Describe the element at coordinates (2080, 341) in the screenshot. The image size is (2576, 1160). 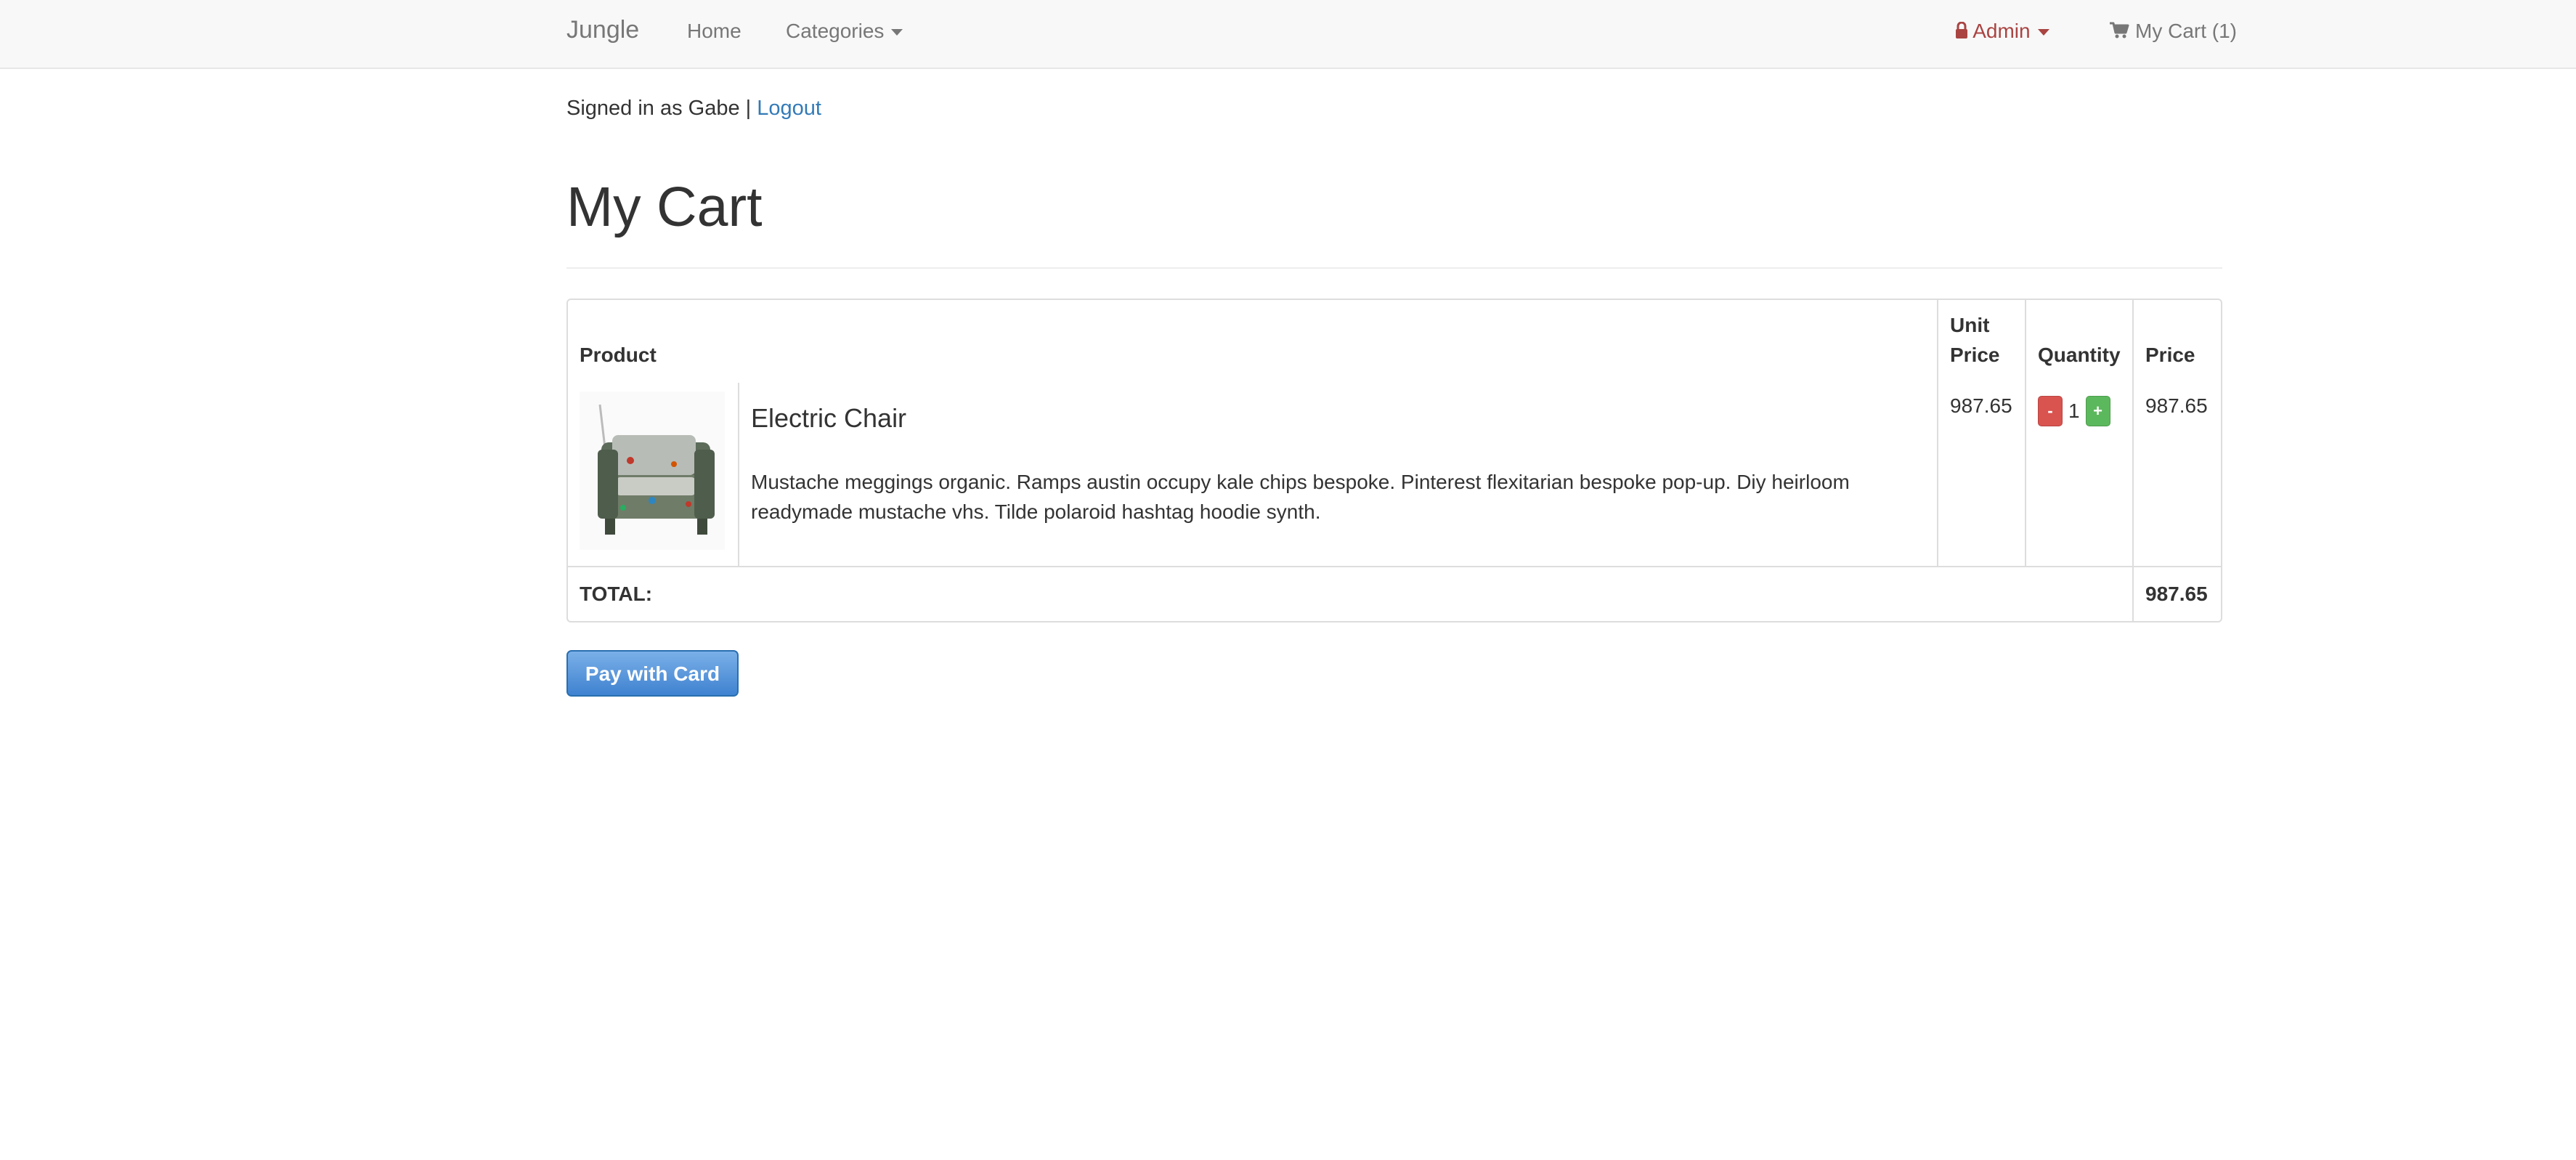
I see `header-quantity: Quantity` at that location.